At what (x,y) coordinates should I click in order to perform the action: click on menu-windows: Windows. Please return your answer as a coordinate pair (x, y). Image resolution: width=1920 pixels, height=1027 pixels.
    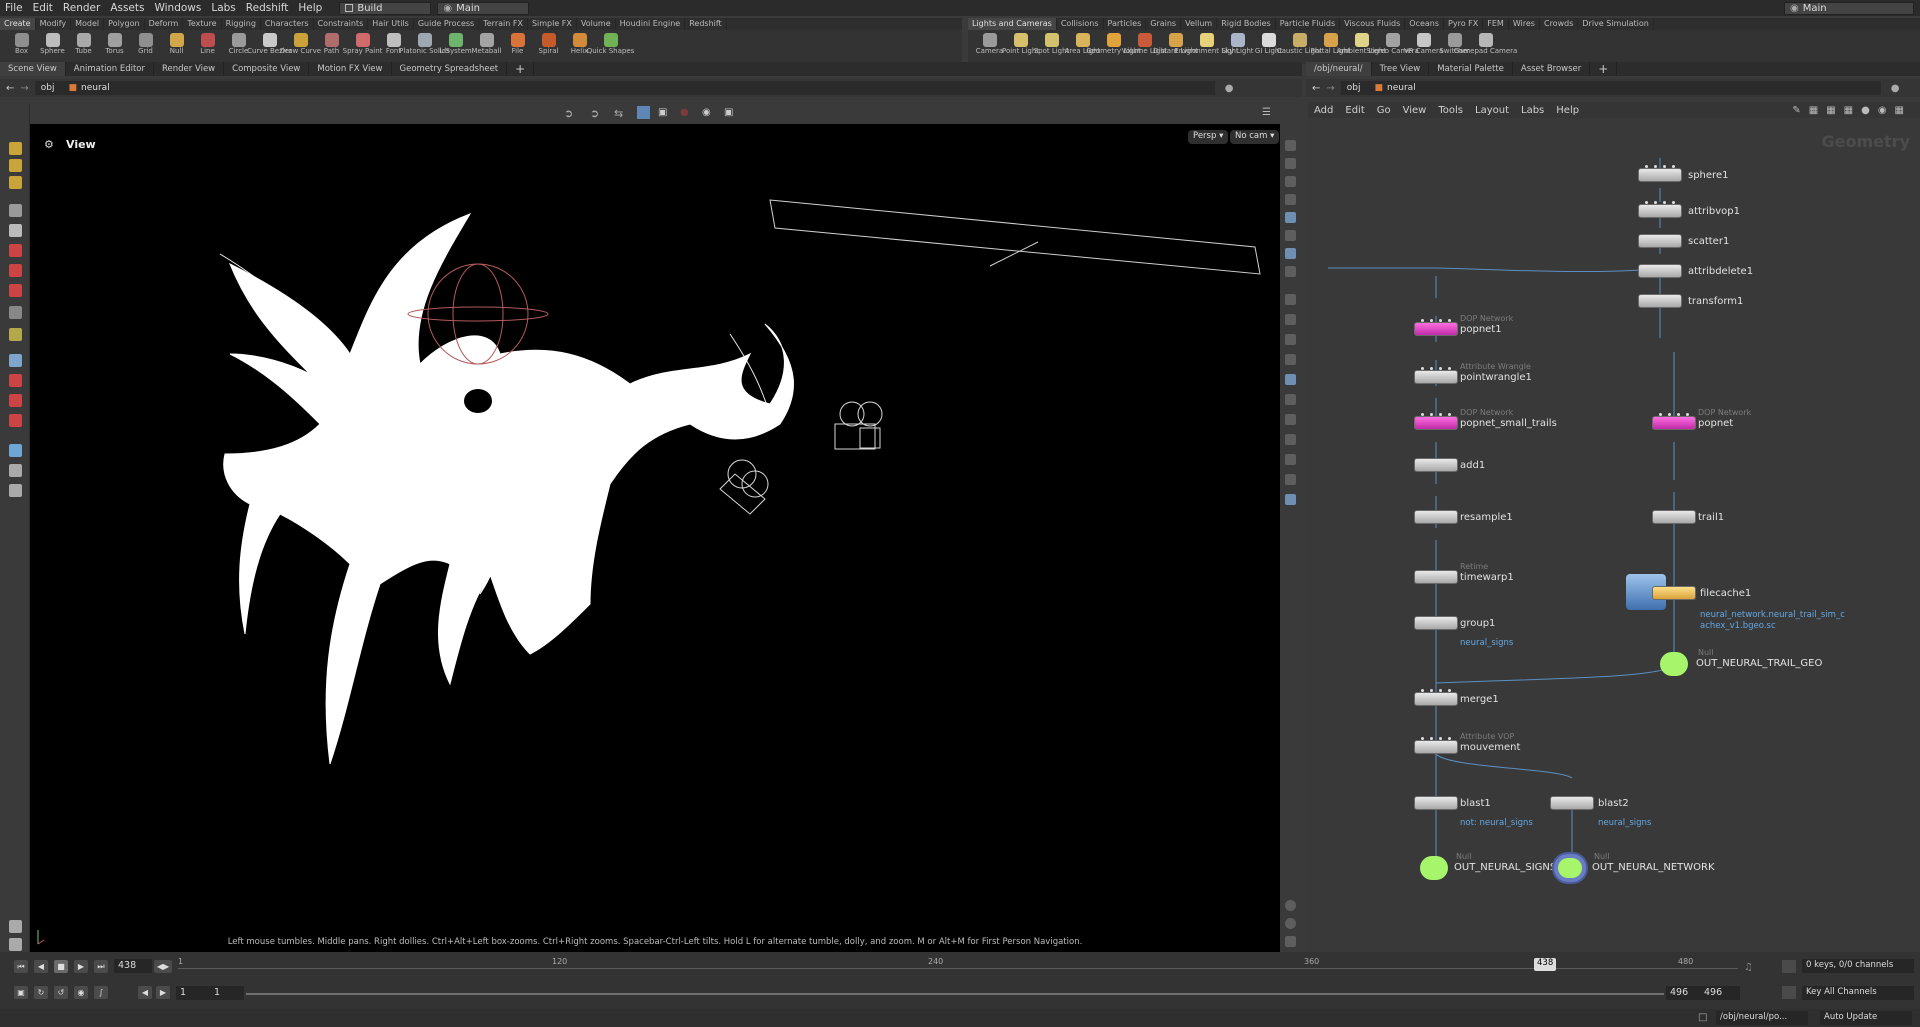
    Looking at the image, I should click on (177, 8).